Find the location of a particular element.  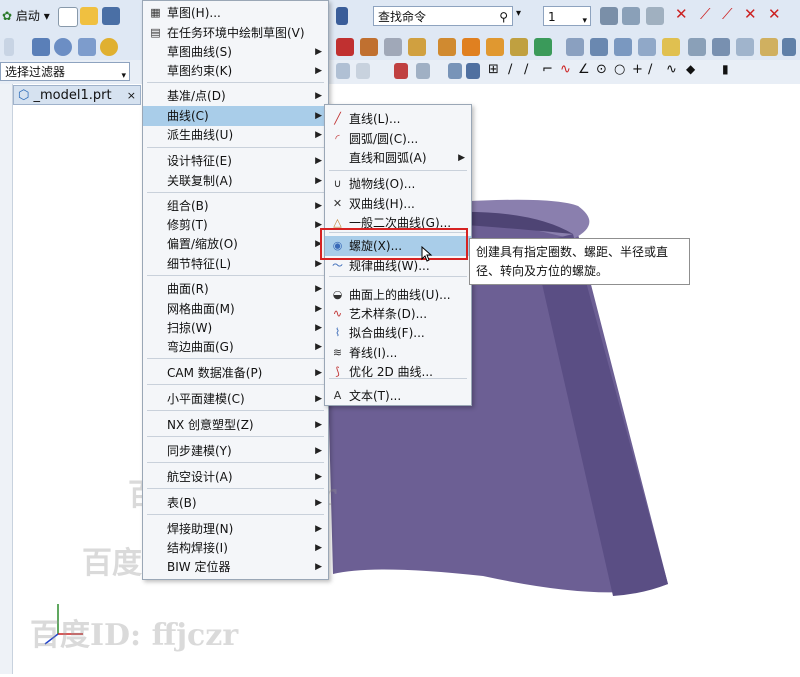

snap-intersect-icon: ✕ is located at coordinates (774, 14).